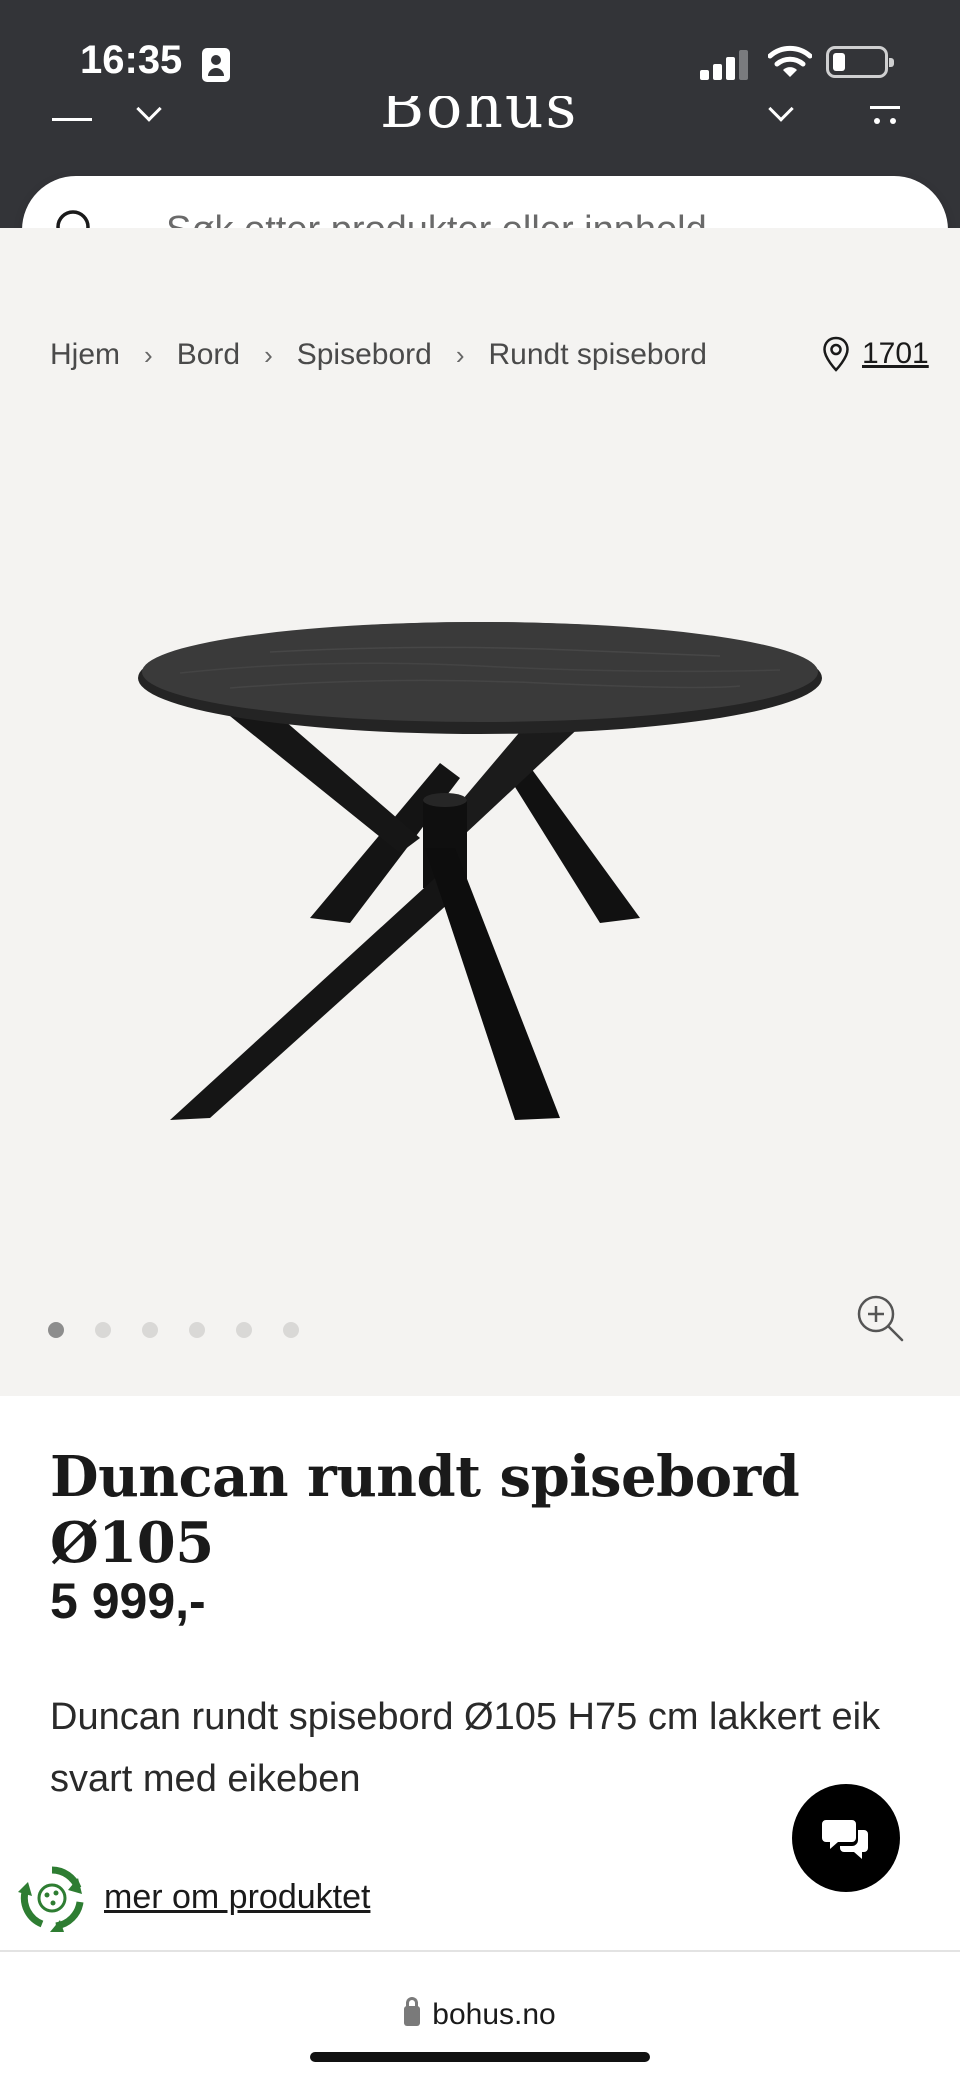 This screenshot has height=2078, width=960. What do you see at coordinates (860, 62) in the screenshot?
I see `battery-icon` at bounding box center [860, 62].